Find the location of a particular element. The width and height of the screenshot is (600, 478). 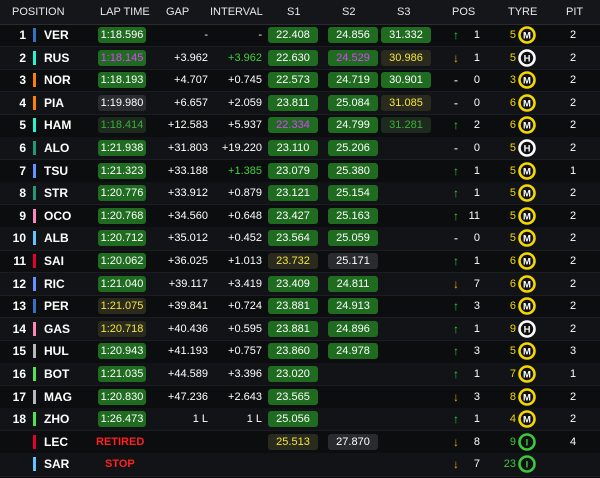

driver-code: ALB is located at coordinates (56, 238).